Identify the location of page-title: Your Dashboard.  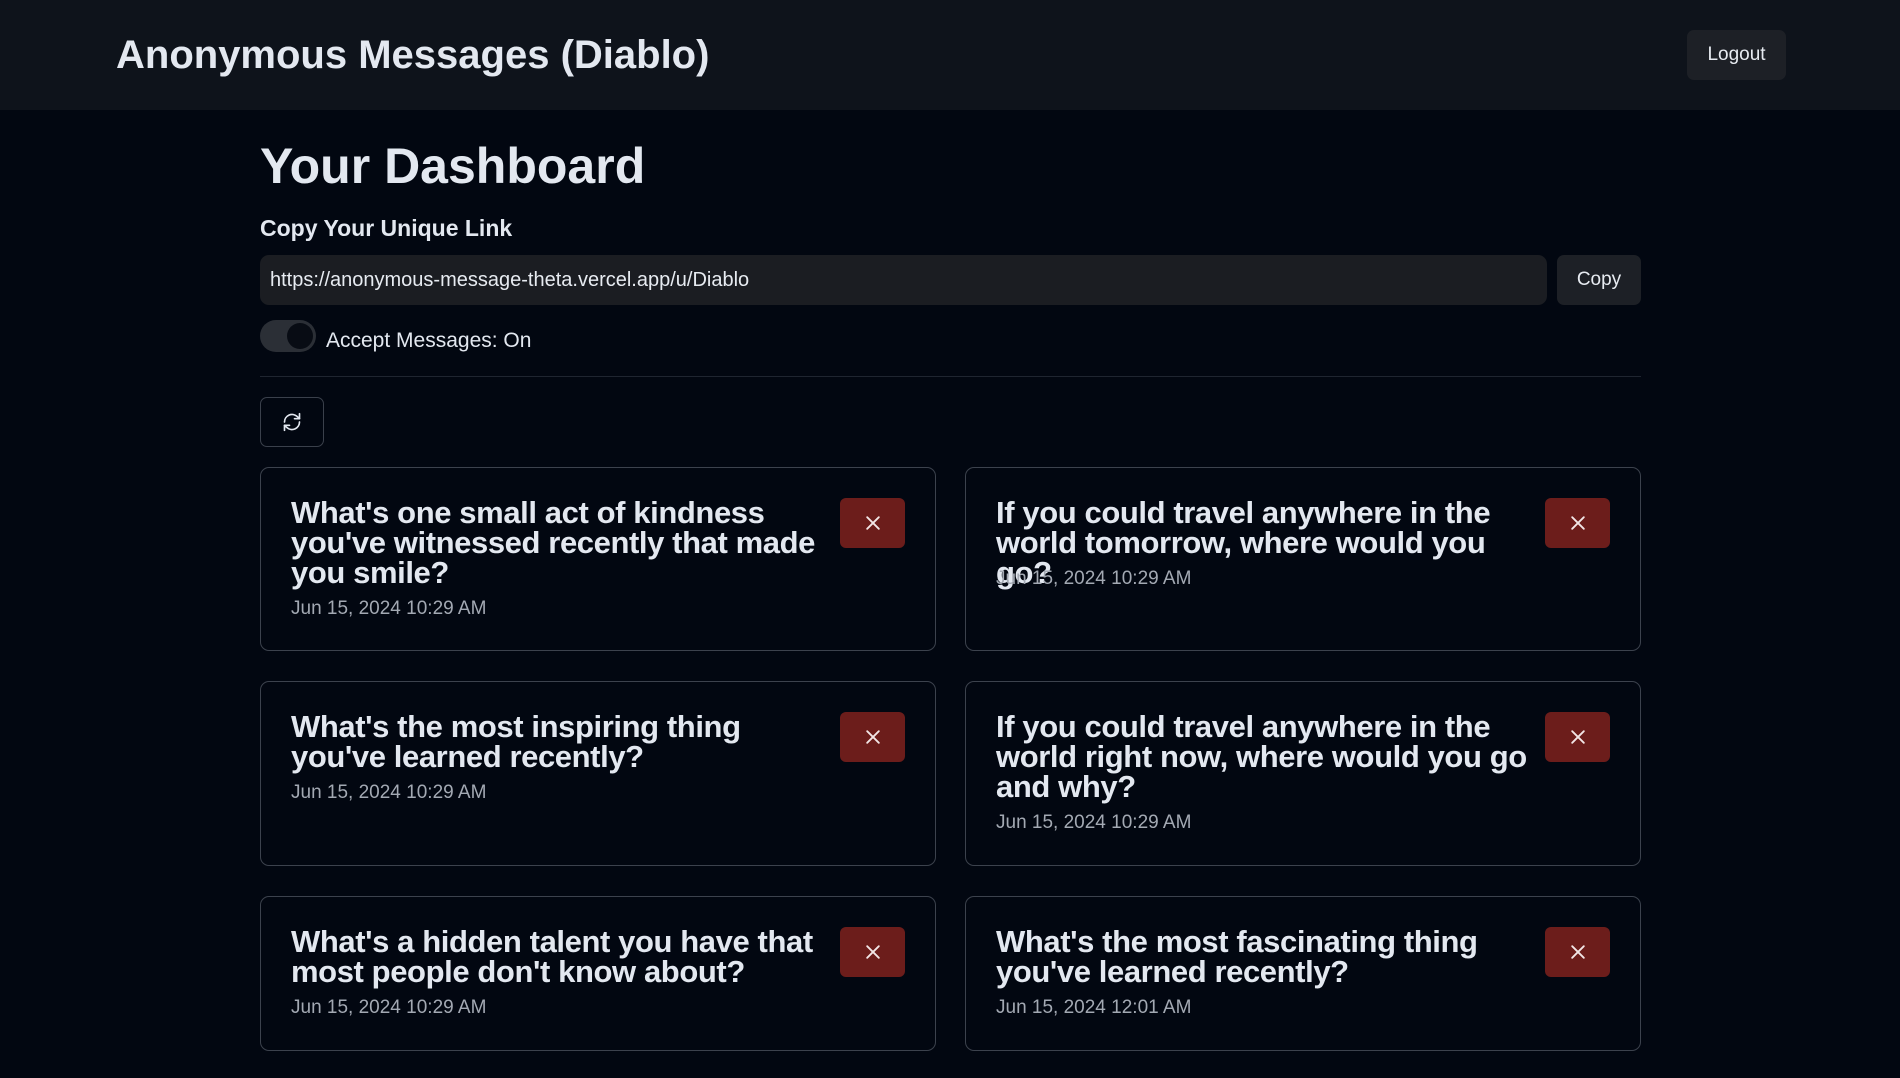
(453, 166).